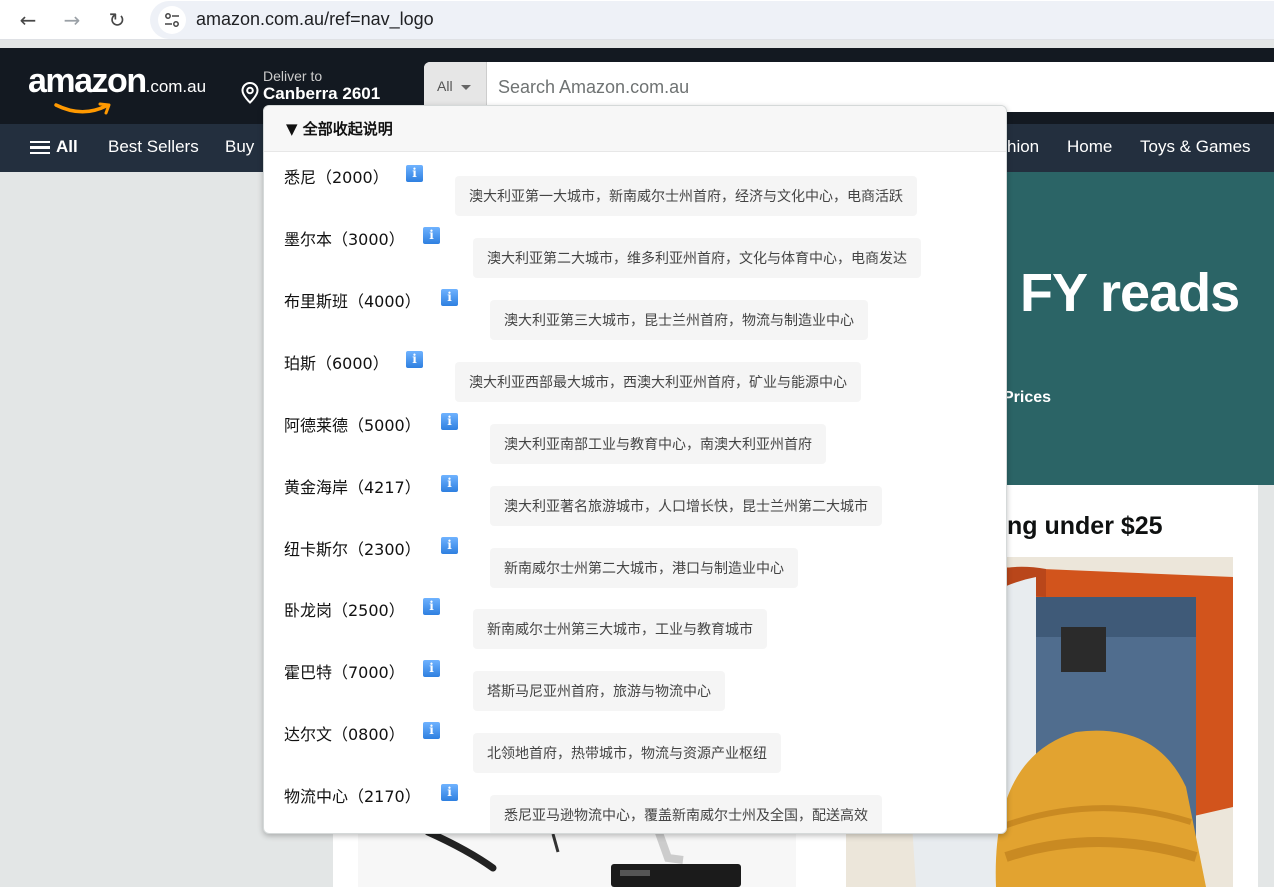 The image size is (1274, 887). Describe the element at coordinates (627, 753) in the screenshot. I see `city-description: 北领地首府，热带城市，物流与资源产业枢纽` at that location.